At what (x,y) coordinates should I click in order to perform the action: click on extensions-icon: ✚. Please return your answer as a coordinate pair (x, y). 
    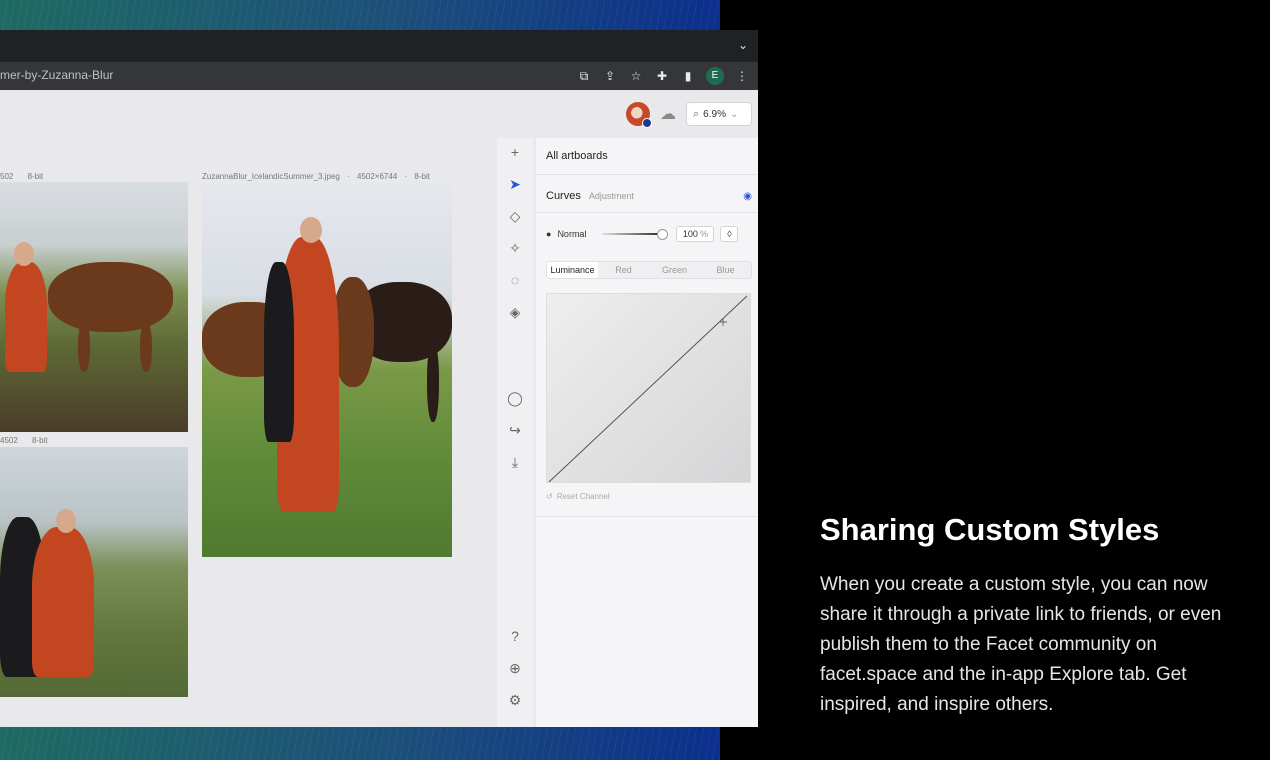
    Looking at the image, I should click on (662, 76).